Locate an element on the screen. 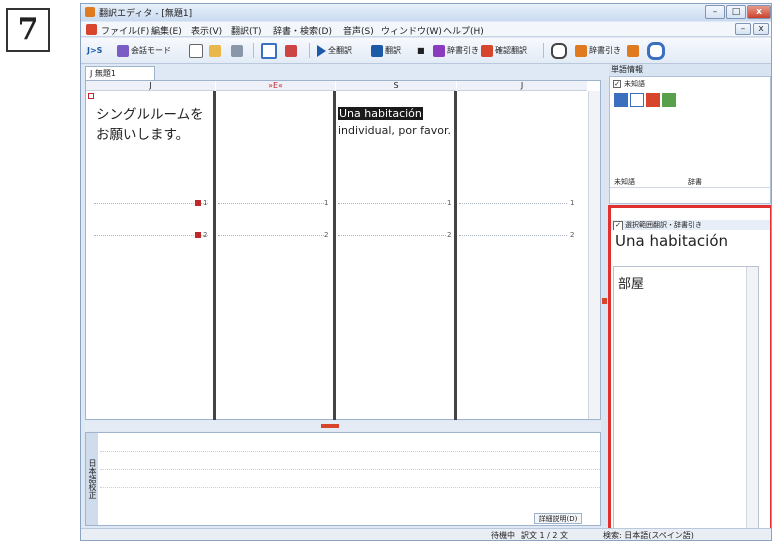  folder-icon is located at coordinates (215, 50).